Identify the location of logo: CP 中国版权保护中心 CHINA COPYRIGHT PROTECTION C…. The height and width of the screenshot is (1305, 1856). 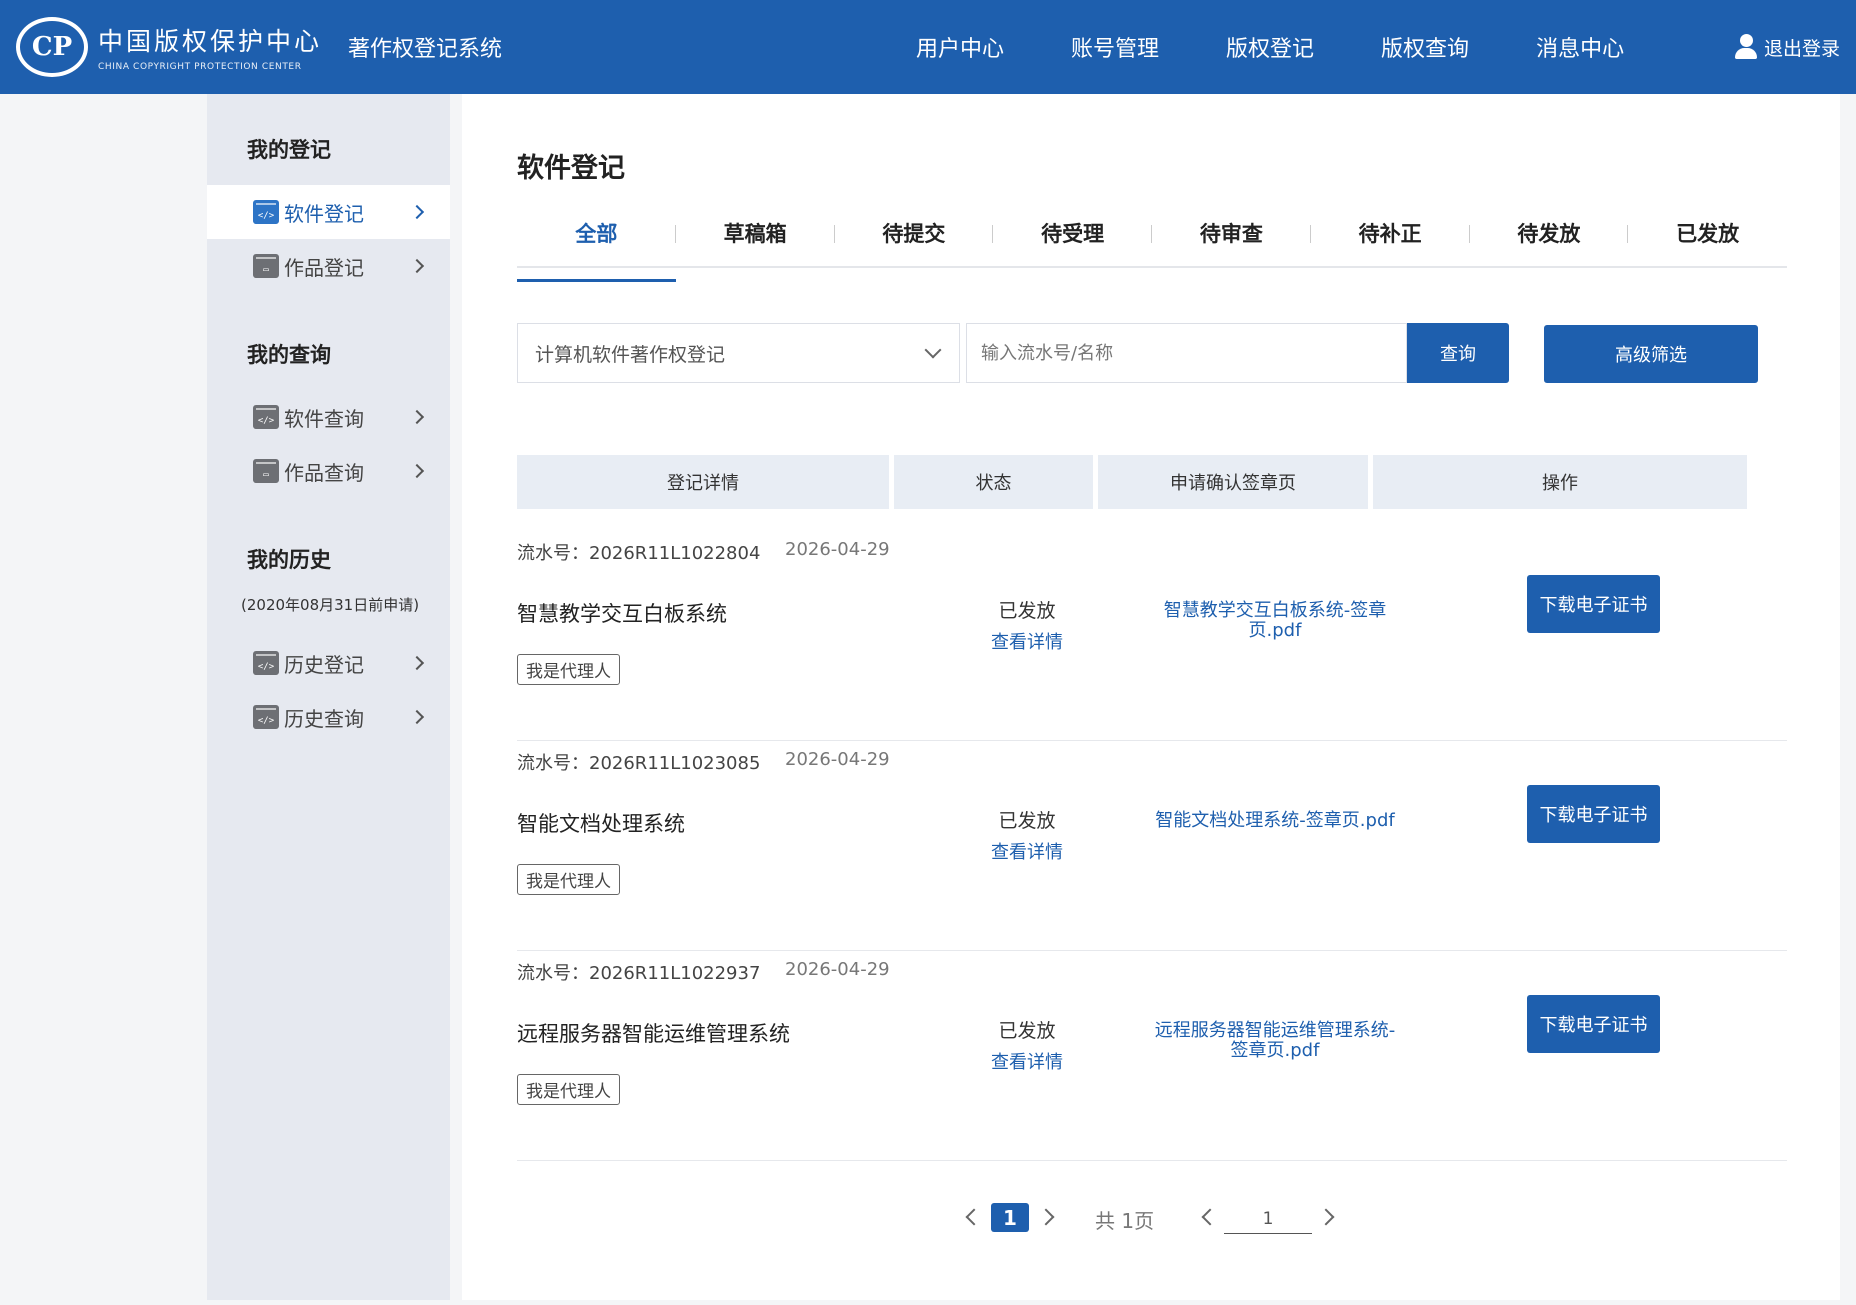
(169, 47).